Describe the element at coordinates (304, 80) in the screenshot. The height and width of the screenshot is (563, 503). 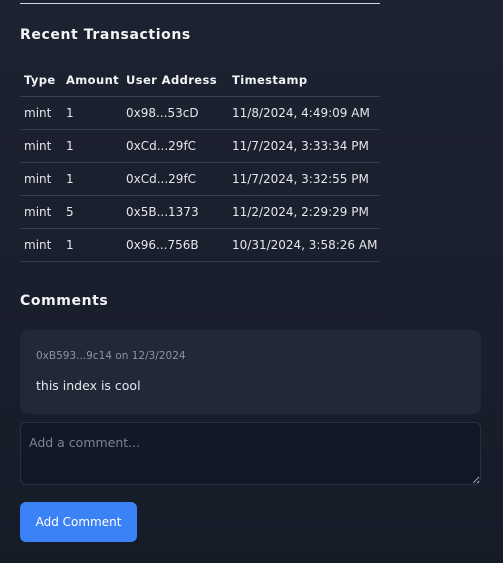
I see `column-header-timestamp: Timestamp` at that location.